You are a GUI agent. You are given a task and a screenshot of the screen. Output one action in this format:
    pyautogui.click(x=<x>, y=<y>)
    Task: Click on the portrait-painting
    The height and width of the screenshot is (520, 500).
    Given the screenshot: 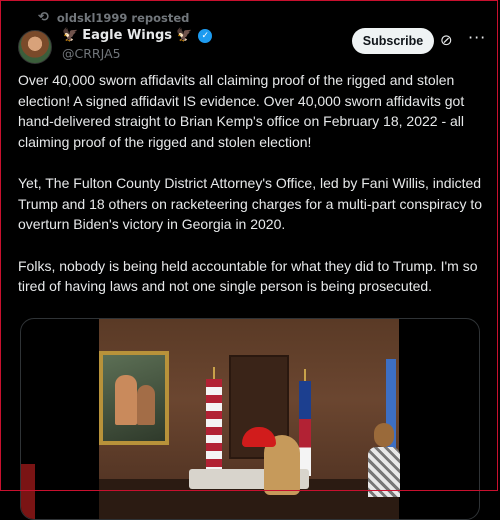 What is the action you would take?
    pyautogui.click(x=134, y=398)
    